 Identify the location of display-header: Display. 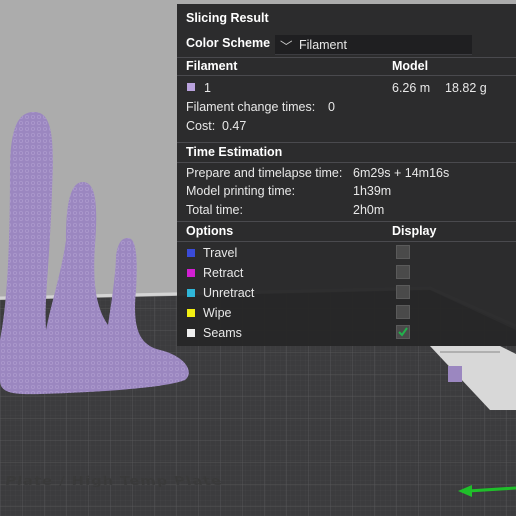
(414, 231).